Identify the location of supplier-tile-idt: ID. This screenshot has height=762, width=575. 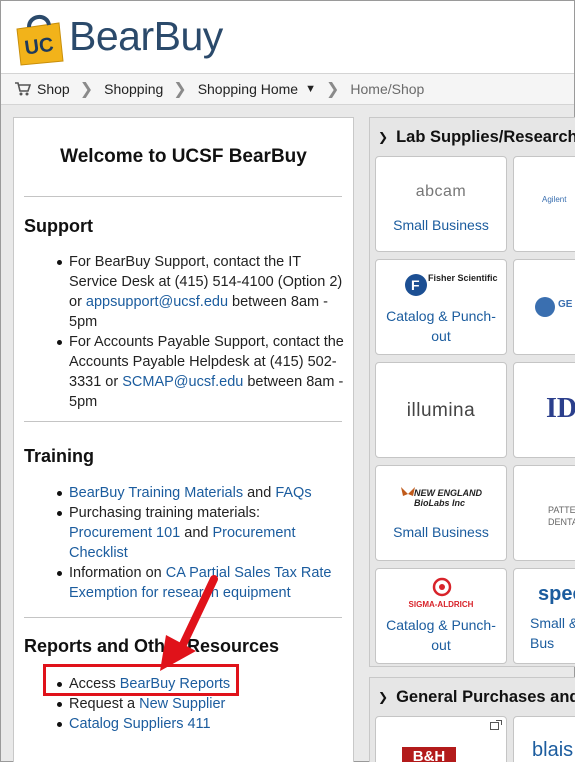
(544, 410).